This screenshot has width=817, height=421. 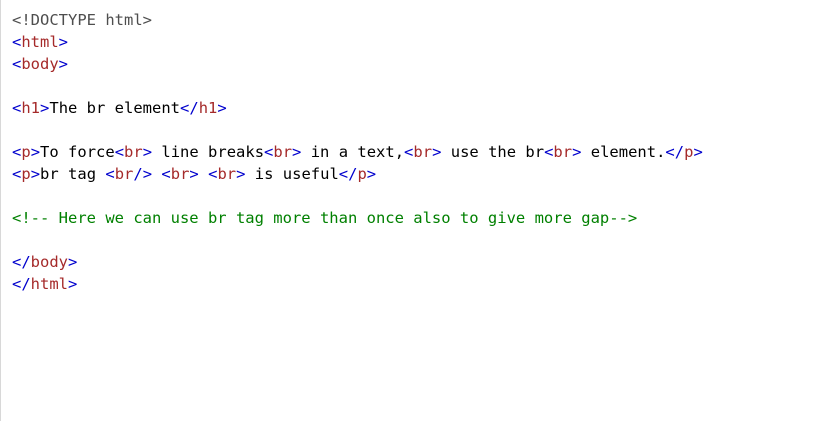 I want to click on code-line: <html>, so click(x=357, y=42).